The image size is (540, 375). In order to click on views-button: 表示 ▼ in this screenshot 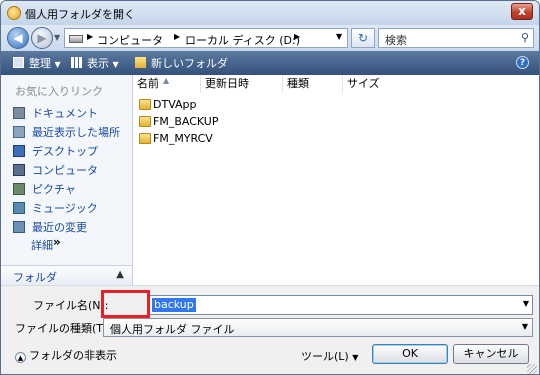, I will do `click(95, 63)`.